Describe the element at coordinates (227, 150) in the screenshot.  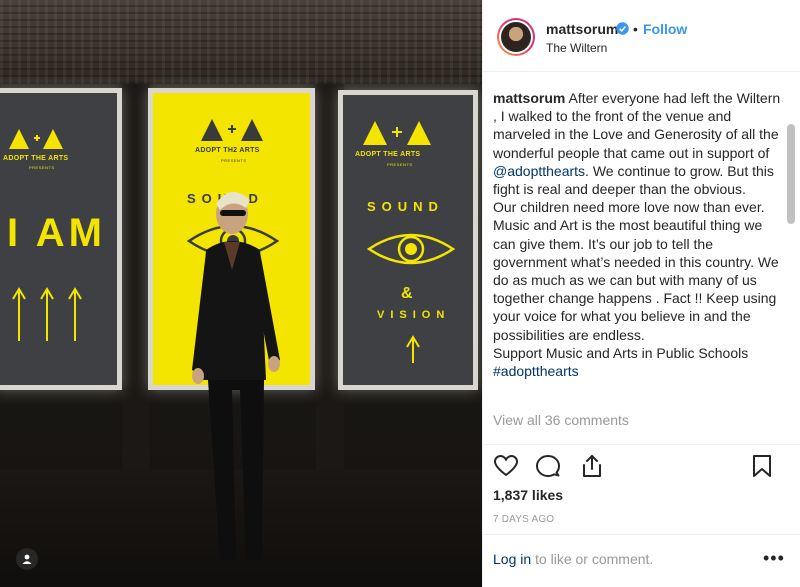
I see `poster-logo-text: ADOPT TH2 ARTS` at that location.